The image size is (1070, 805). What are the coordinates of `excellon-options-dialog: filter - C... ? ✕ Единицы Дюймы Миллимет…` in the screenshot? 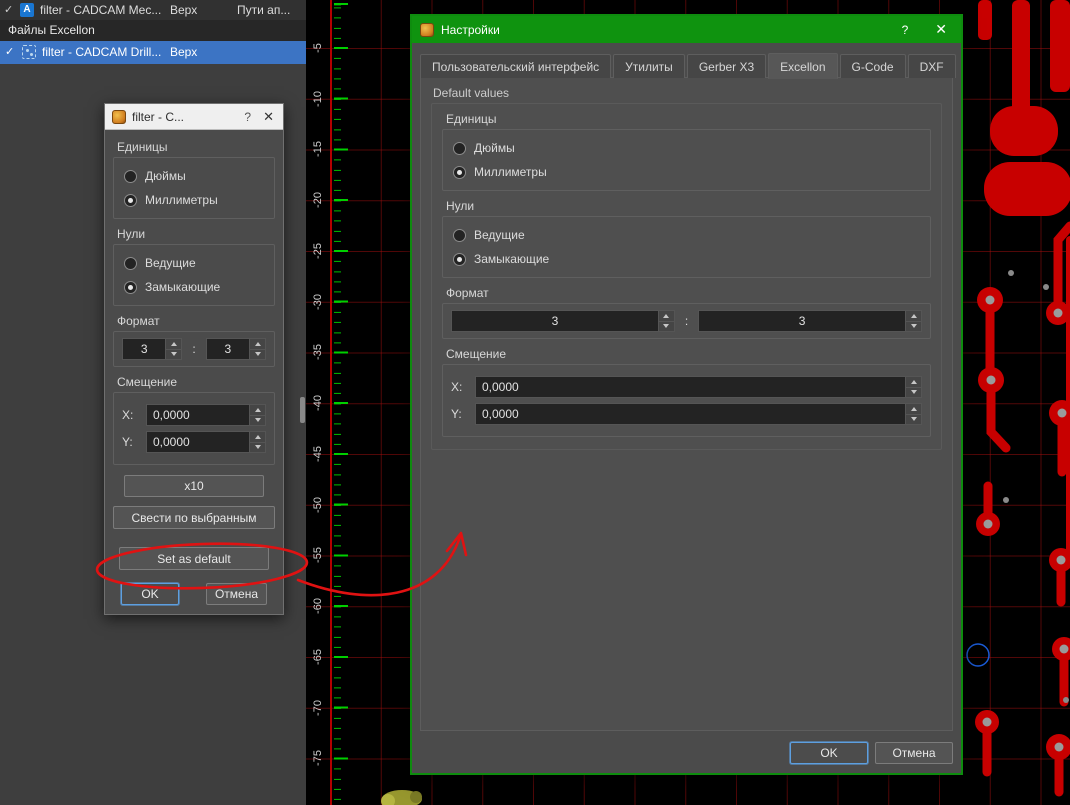 It's located at (194, 359).